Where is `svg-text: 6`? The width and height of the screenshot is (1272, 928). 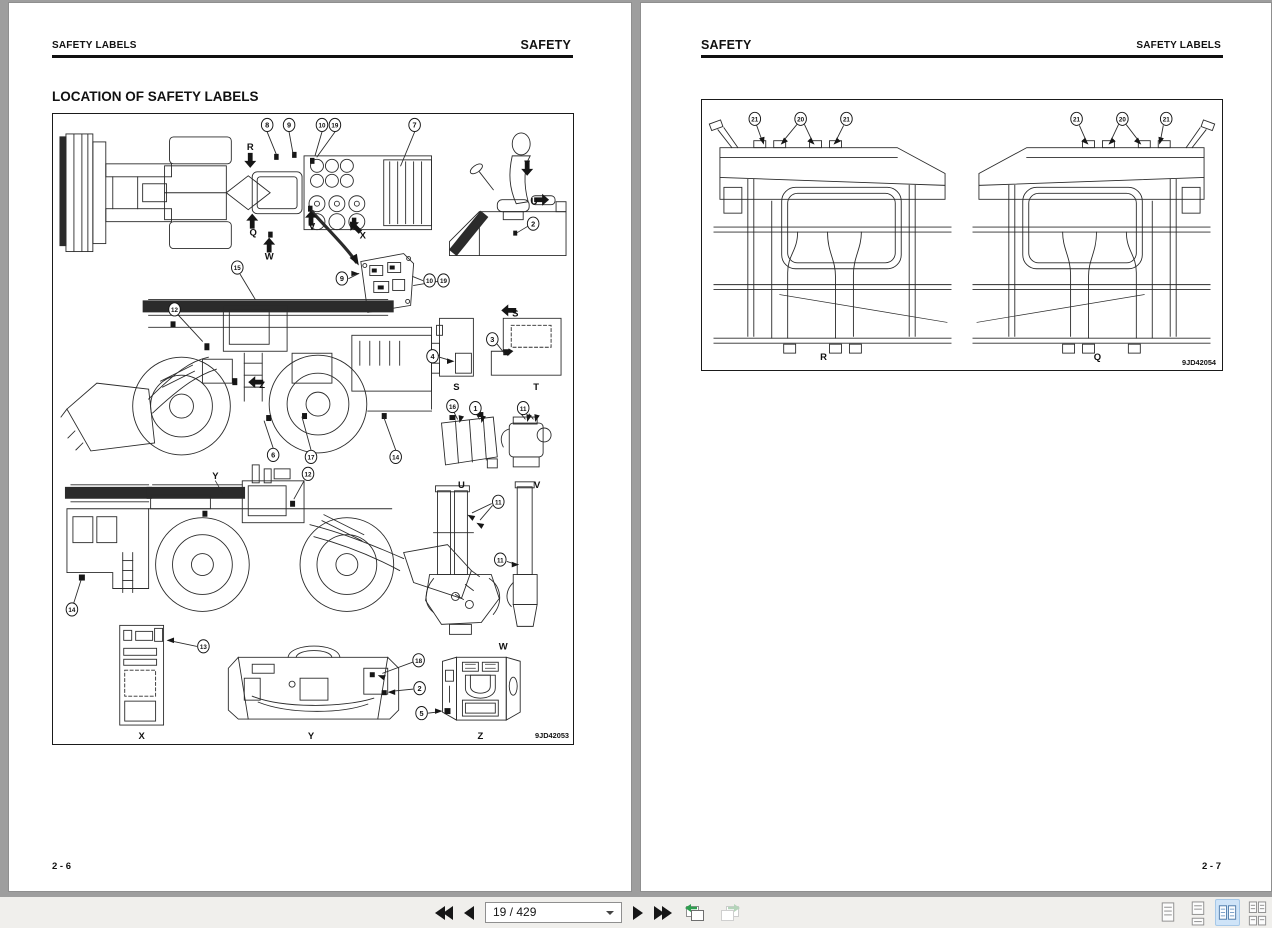 svg-text: 6 is located at coordinates (273, 455).